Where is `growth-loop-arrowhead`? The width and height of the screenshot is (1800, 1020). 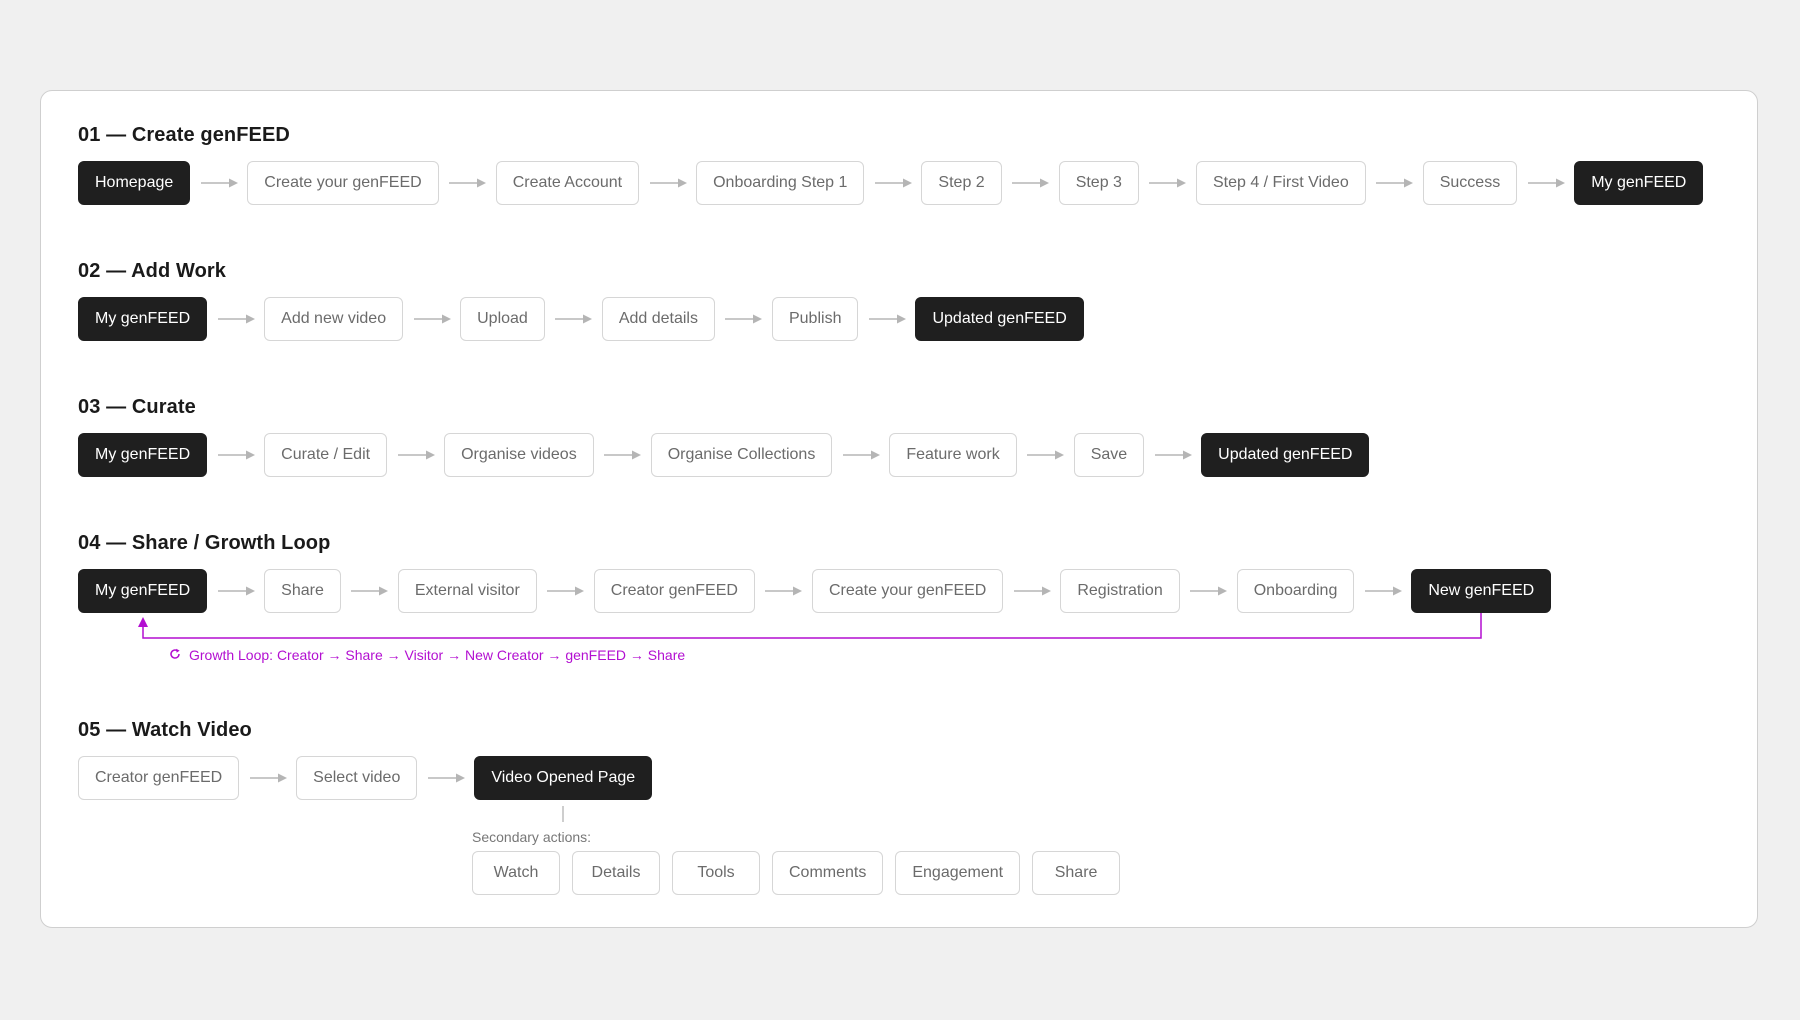 growth-loop-arrowhead is located at coordinates (143, 622).